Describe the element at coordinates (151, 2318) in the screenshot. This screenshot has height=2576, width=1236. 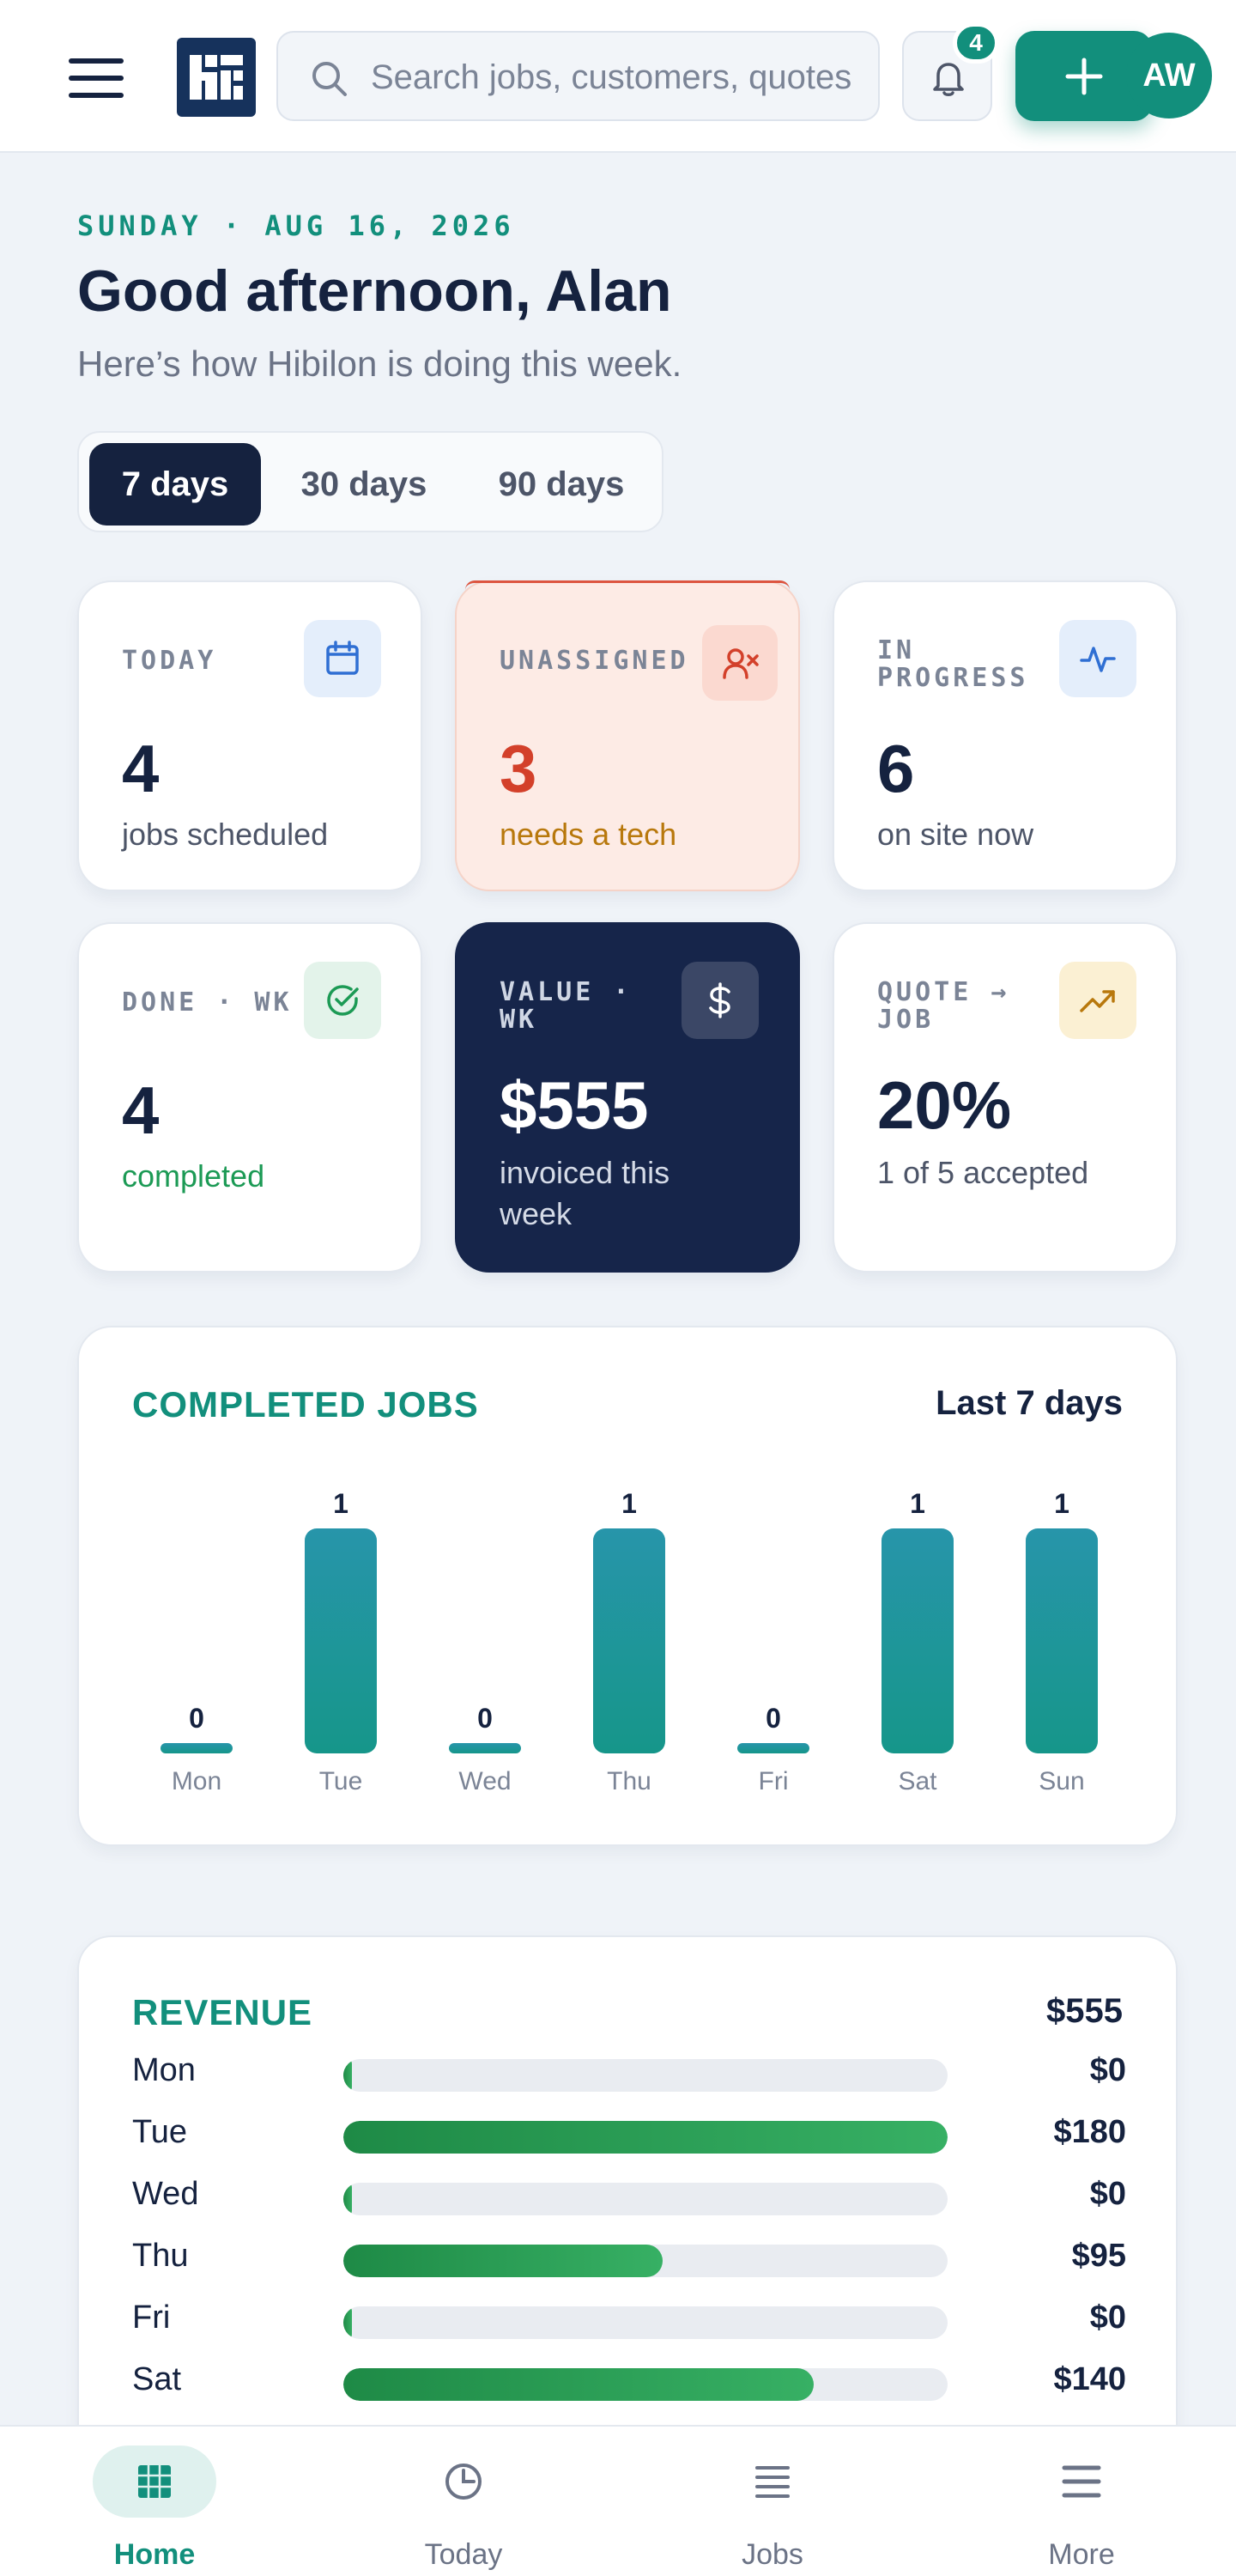
I see `revenue-day-label: Fri` at that location.